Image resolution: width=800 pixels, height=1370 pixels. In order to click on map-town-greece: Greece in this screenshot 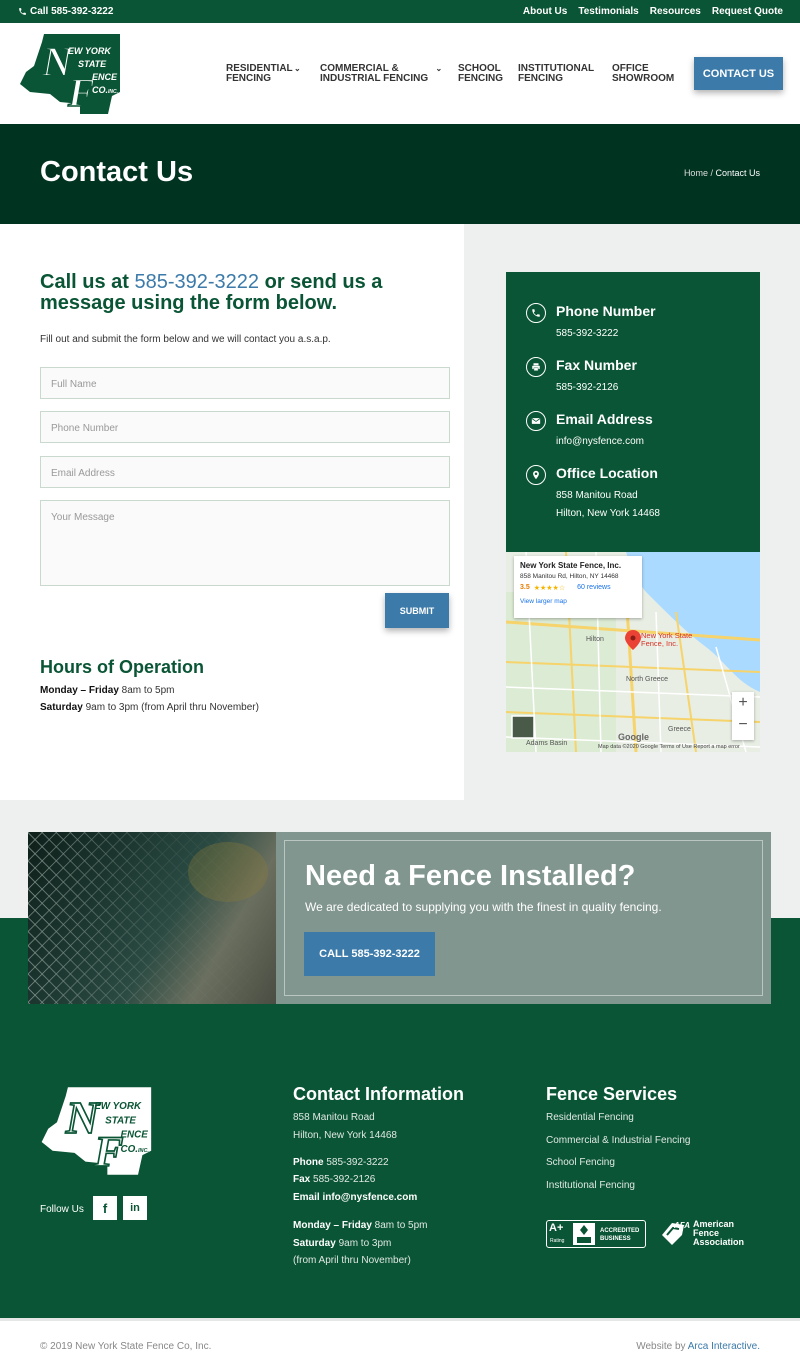, I will do `click(679, 729)`.